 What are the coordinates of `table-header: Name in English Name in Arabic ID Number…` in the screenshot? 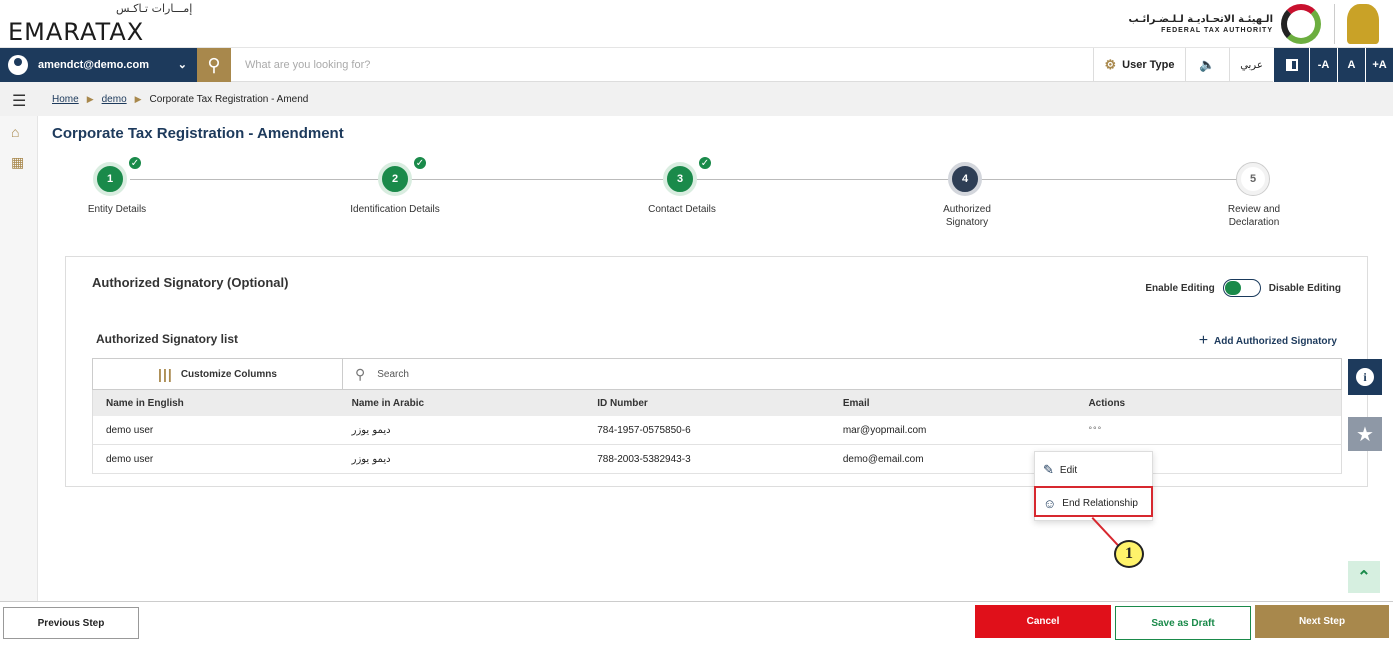 It's located at (717, 403).